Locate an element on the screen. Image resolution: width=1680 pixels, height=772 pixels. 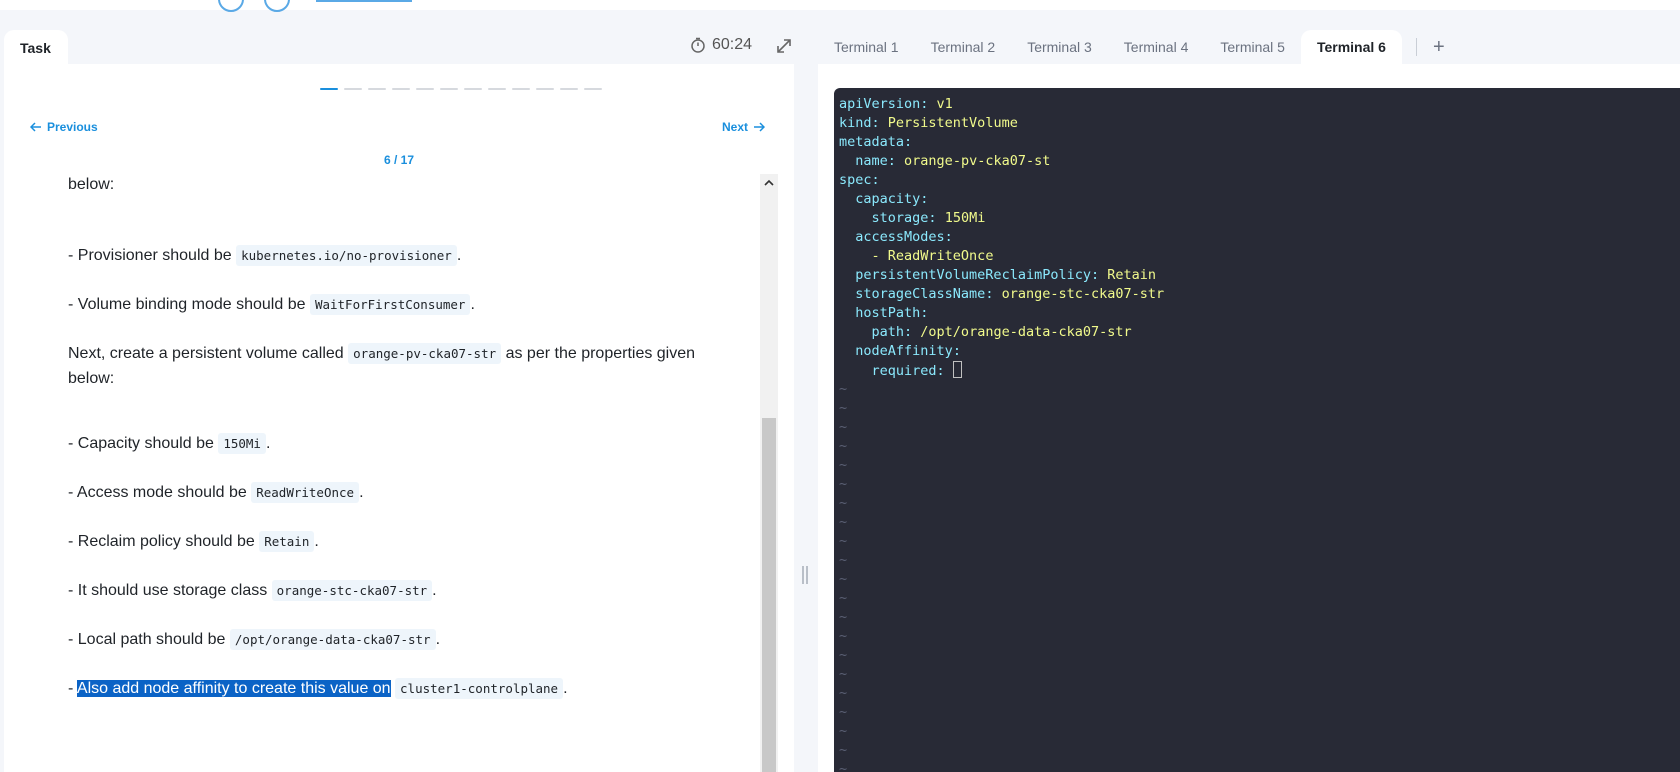
scroll-up-button is located at coordinates (769, 183).